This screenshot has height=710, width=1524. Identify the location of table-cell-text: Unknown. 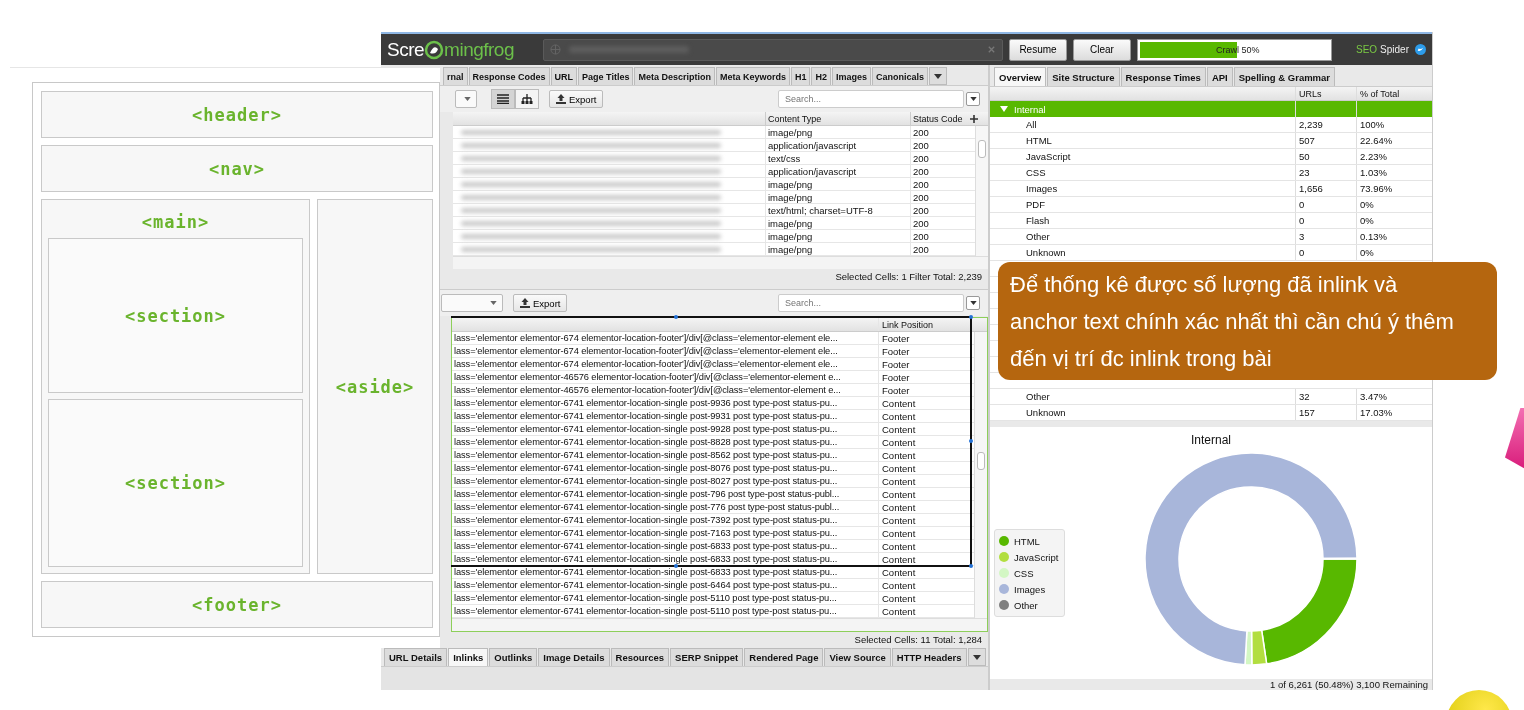
(1046, 413).